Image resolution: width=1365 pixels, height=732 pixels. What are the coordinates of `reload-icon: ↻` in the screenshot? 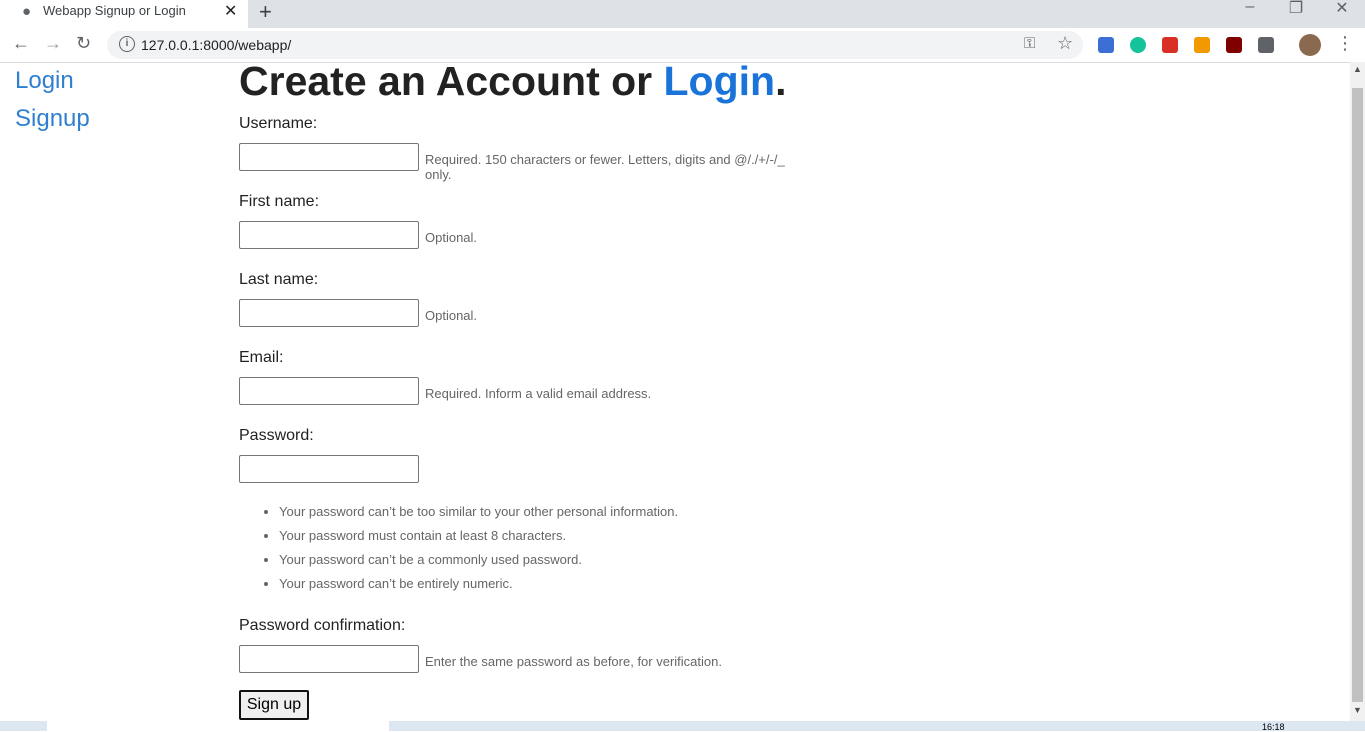 It's located at (83, 43).